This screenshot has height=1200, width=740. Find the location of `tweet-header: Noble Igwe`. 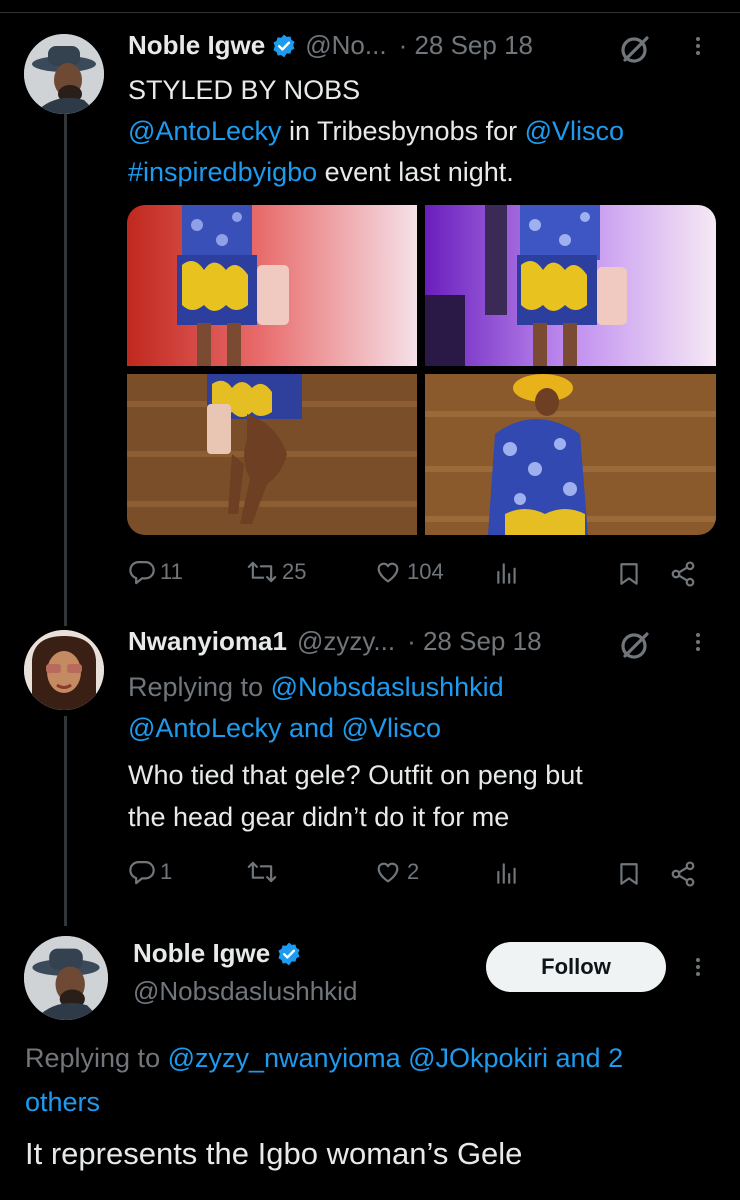

tweet-header: Noble Igwe is located at coordinates (217, 953).